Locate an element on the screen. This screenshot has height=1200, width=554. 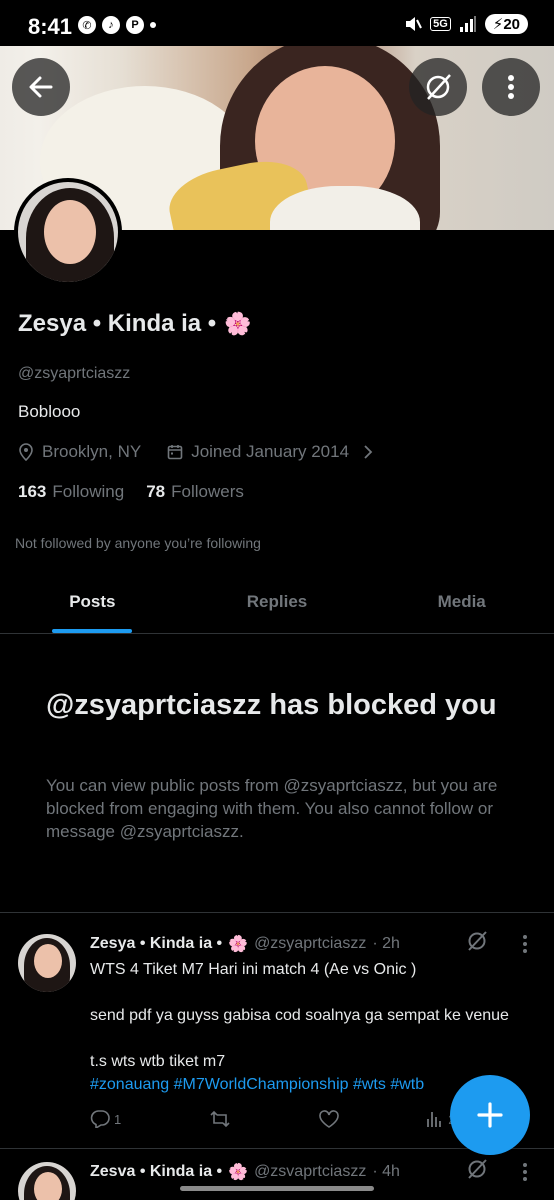
tab-replies-label: Replies is located at coordinates (277, 601).